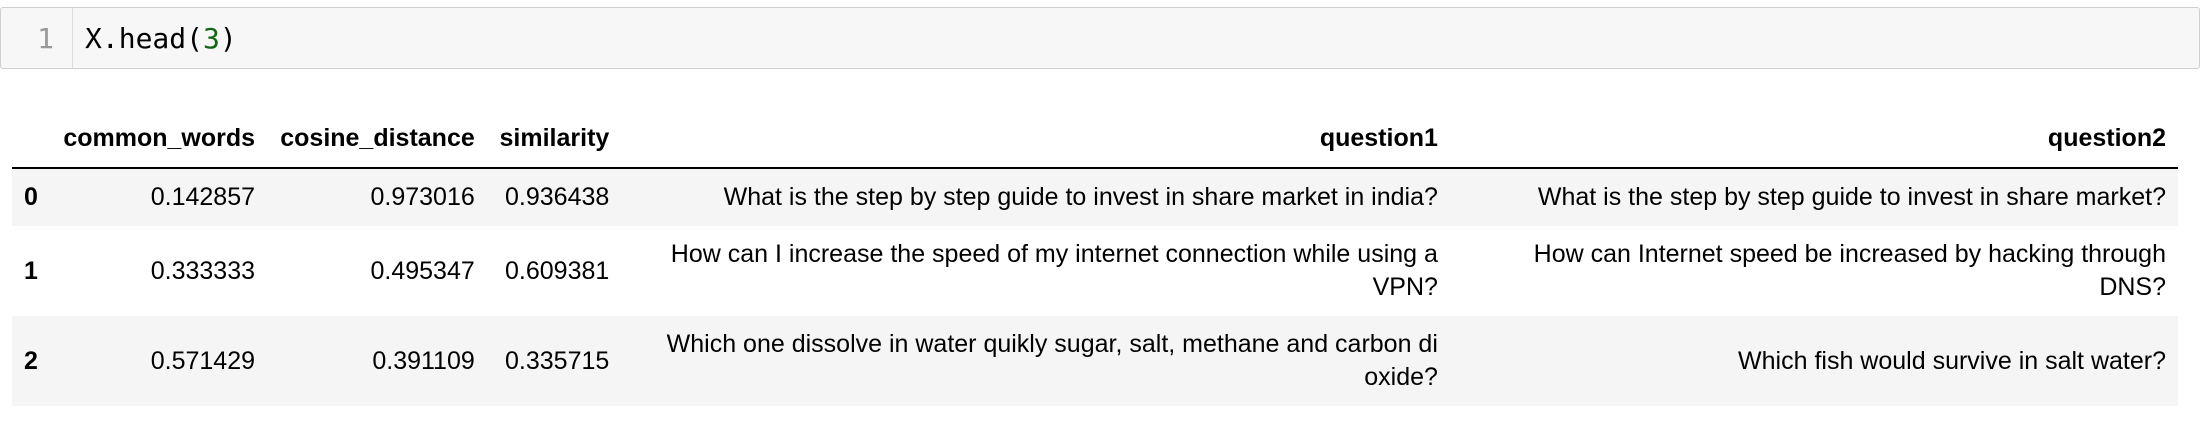 Image resolution: width=2210 pixels, height=444 pixels. What do you see at coordinates (31, 143) in the screenshot?
I see `index-header` at bounding box center [31, 143].